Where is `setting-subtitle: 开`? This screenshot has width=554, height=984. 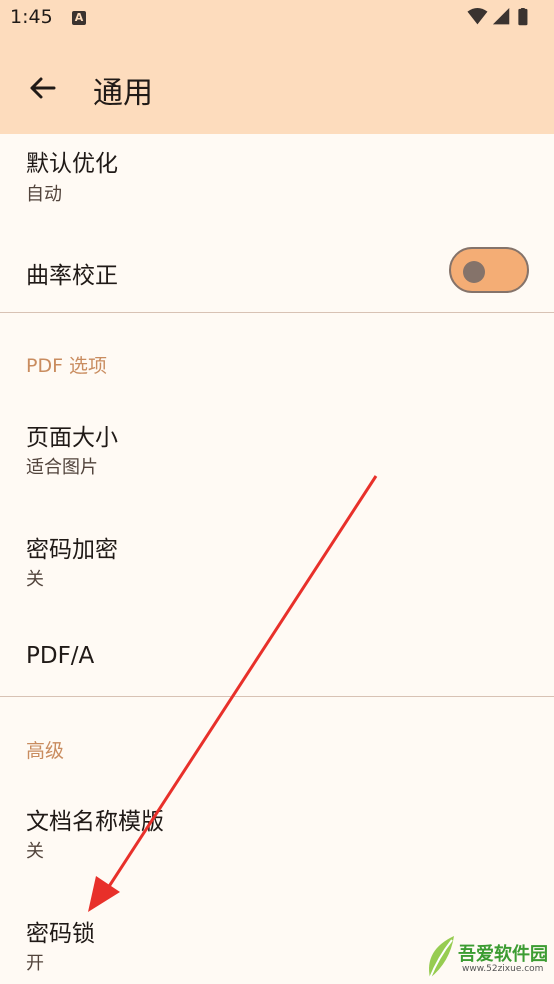 setting-subtitle: 开 is located at coordinates (35, 963).